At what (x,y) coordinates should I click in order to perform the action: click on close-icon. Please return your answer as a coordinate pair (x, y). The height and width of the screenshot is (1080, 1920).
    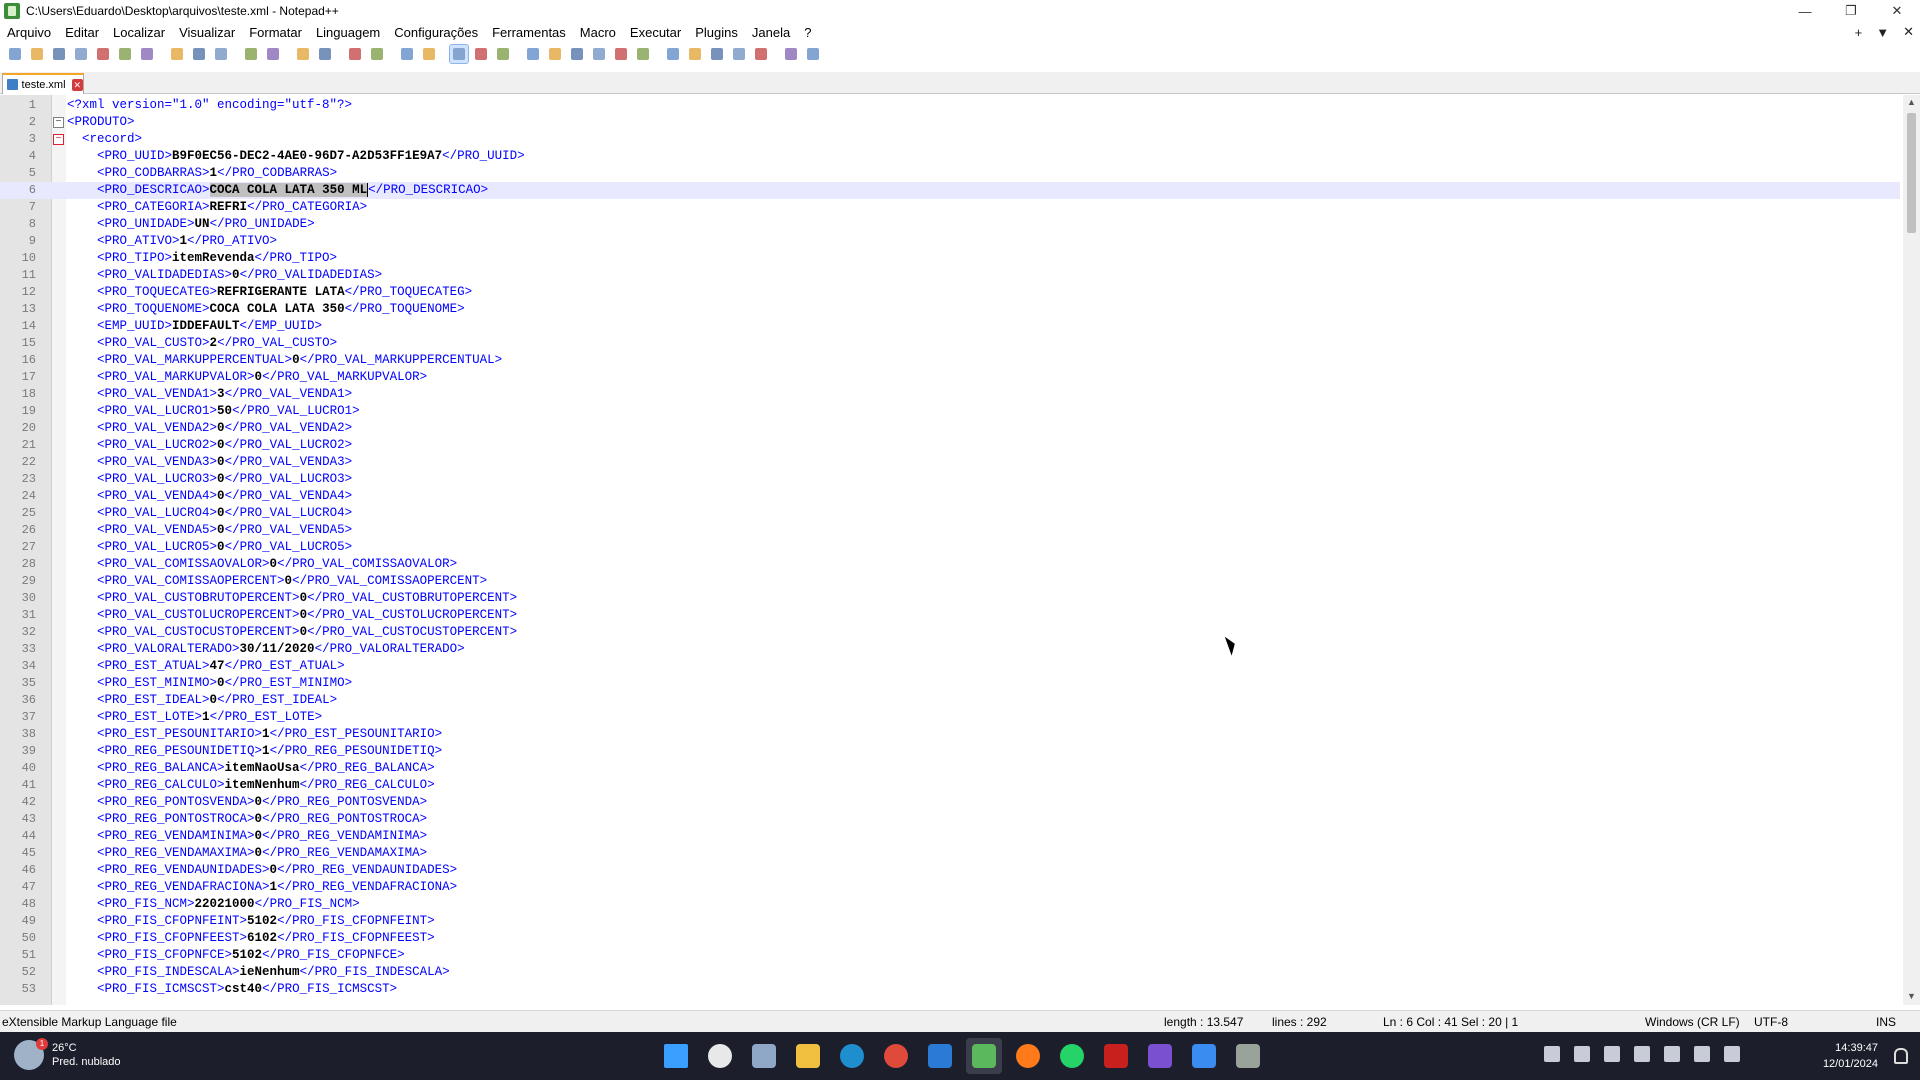
    Looking at the image, I should click on (103, 54).